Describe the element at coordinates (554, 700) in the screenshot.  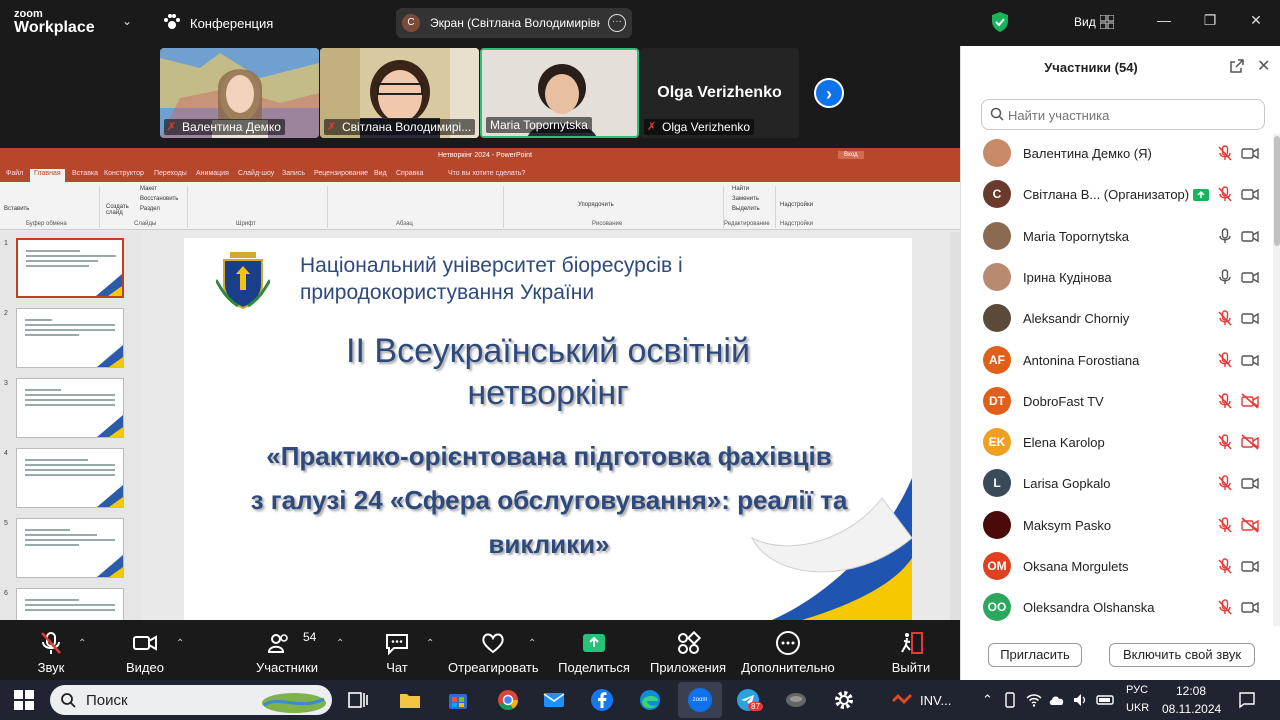
I see `mail-icon` at that location.